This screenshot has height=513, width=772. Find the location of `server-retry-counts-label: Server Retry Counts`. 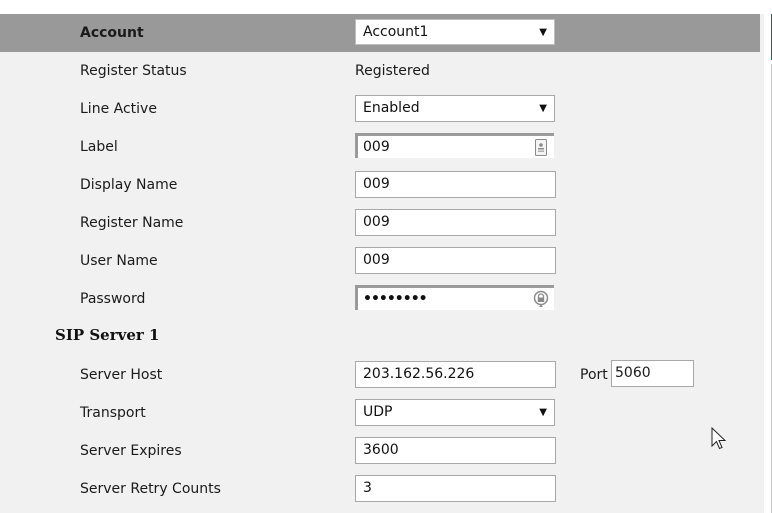

server-retry-counts-label: Server Retry Counts is located at coordinates (150, 489).